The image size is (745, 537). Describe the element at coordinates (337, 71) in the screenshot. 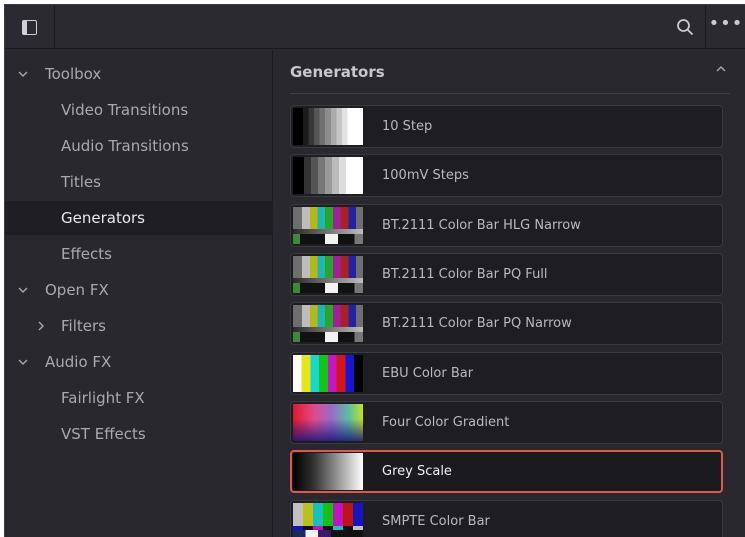

I see `section-title: Generators` at that location.